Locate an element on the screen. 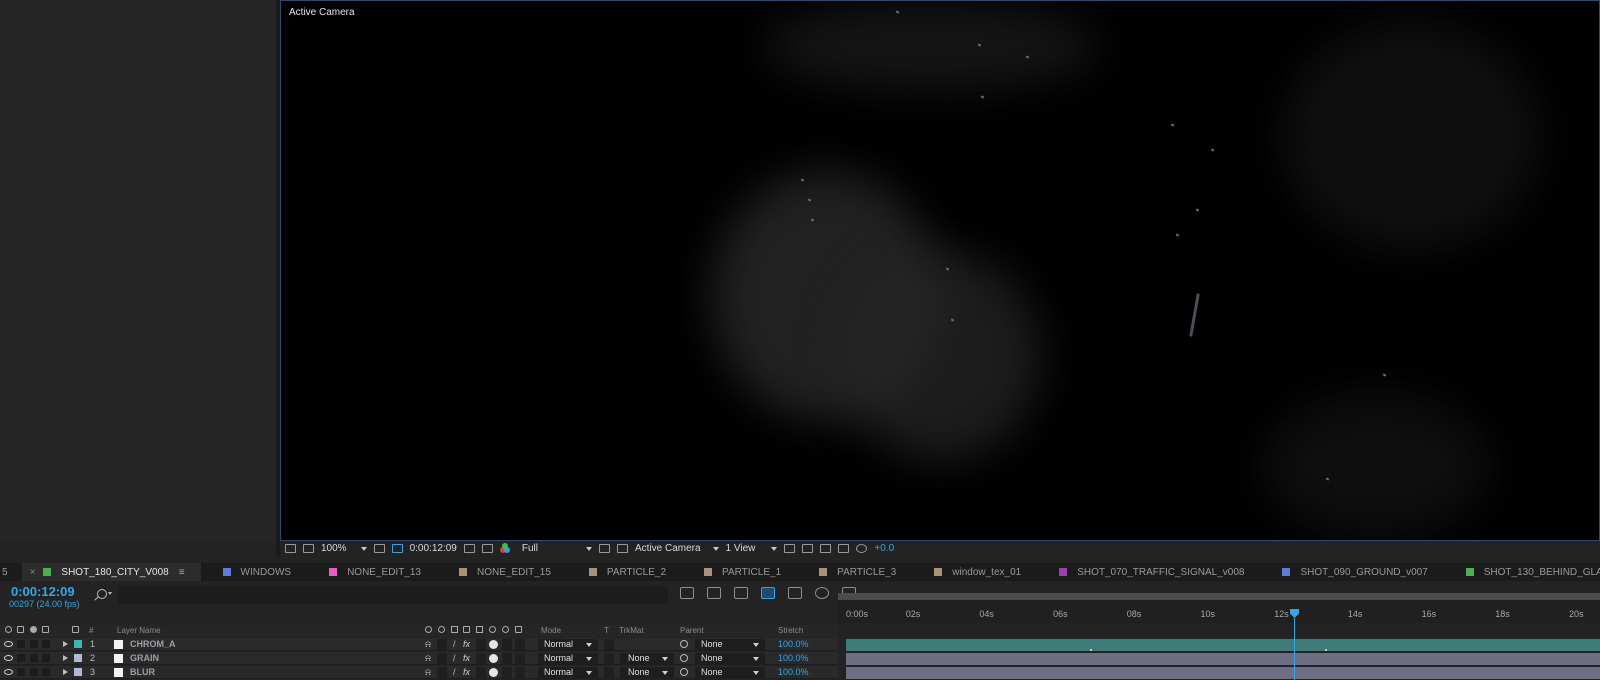 Image resolution: width=1600 pixels, height=680 pixels. reset-exposure-icon is located at coordinates (862, 548).